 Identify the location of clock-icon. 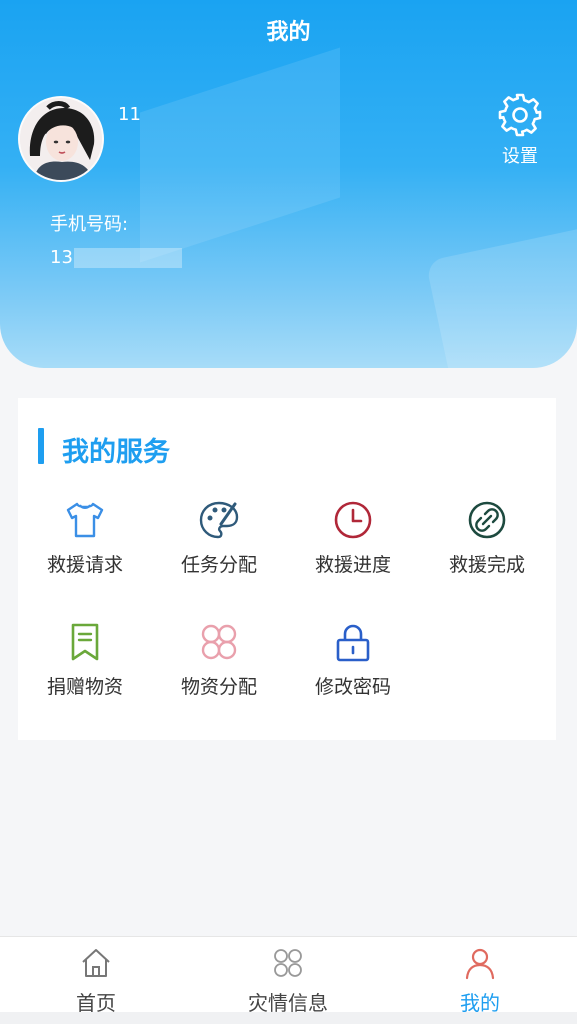
(353, 520).